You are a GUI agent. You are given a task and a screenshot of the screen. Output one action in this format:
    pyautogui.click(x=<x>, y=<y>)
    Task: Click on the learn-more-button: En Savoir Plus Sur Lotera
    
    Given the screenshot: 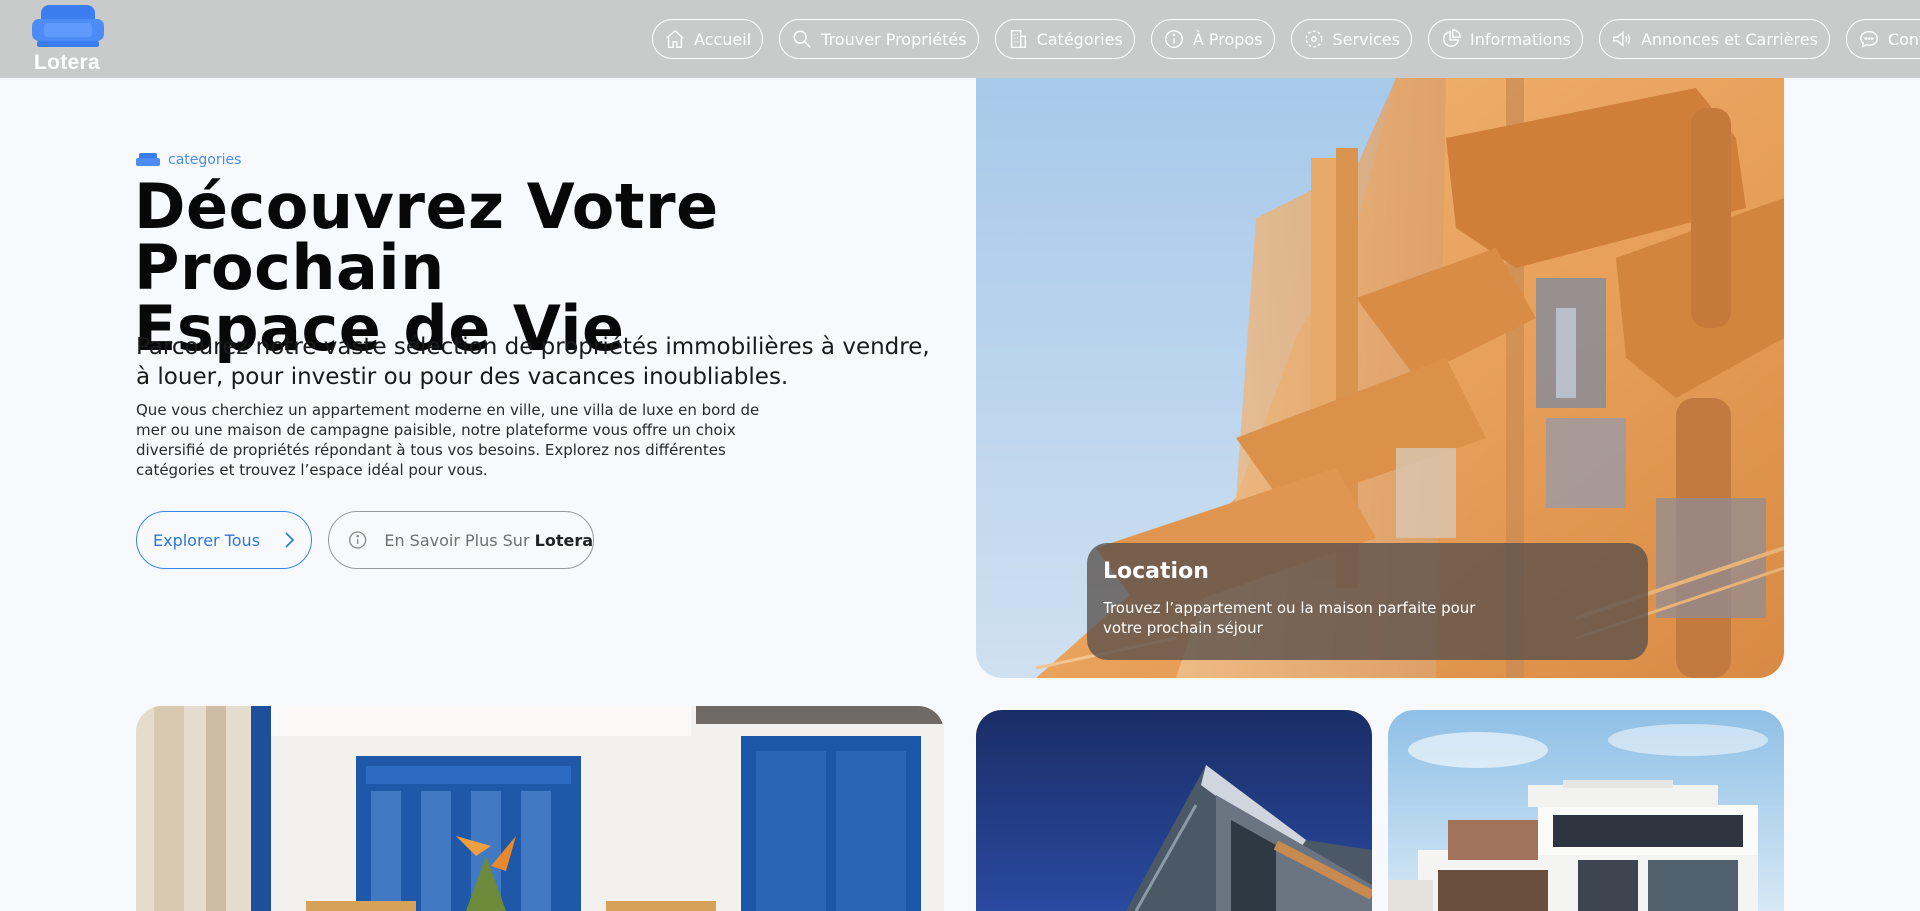 What is the action you would take?
    pyautogui.click(x=461, y=540)
    